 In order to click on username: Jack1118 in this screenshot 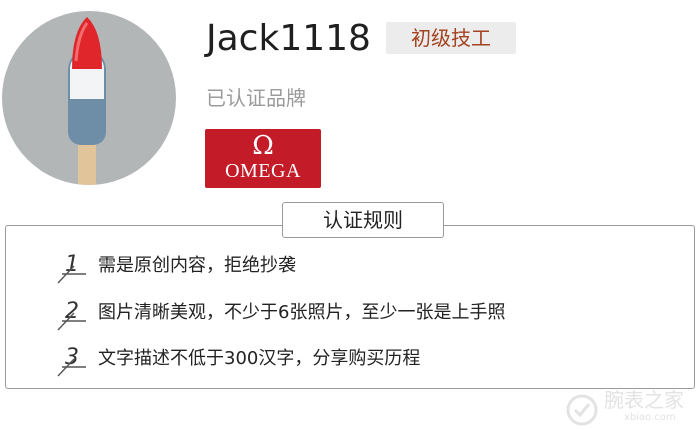, I will do `click(288, 38)`.